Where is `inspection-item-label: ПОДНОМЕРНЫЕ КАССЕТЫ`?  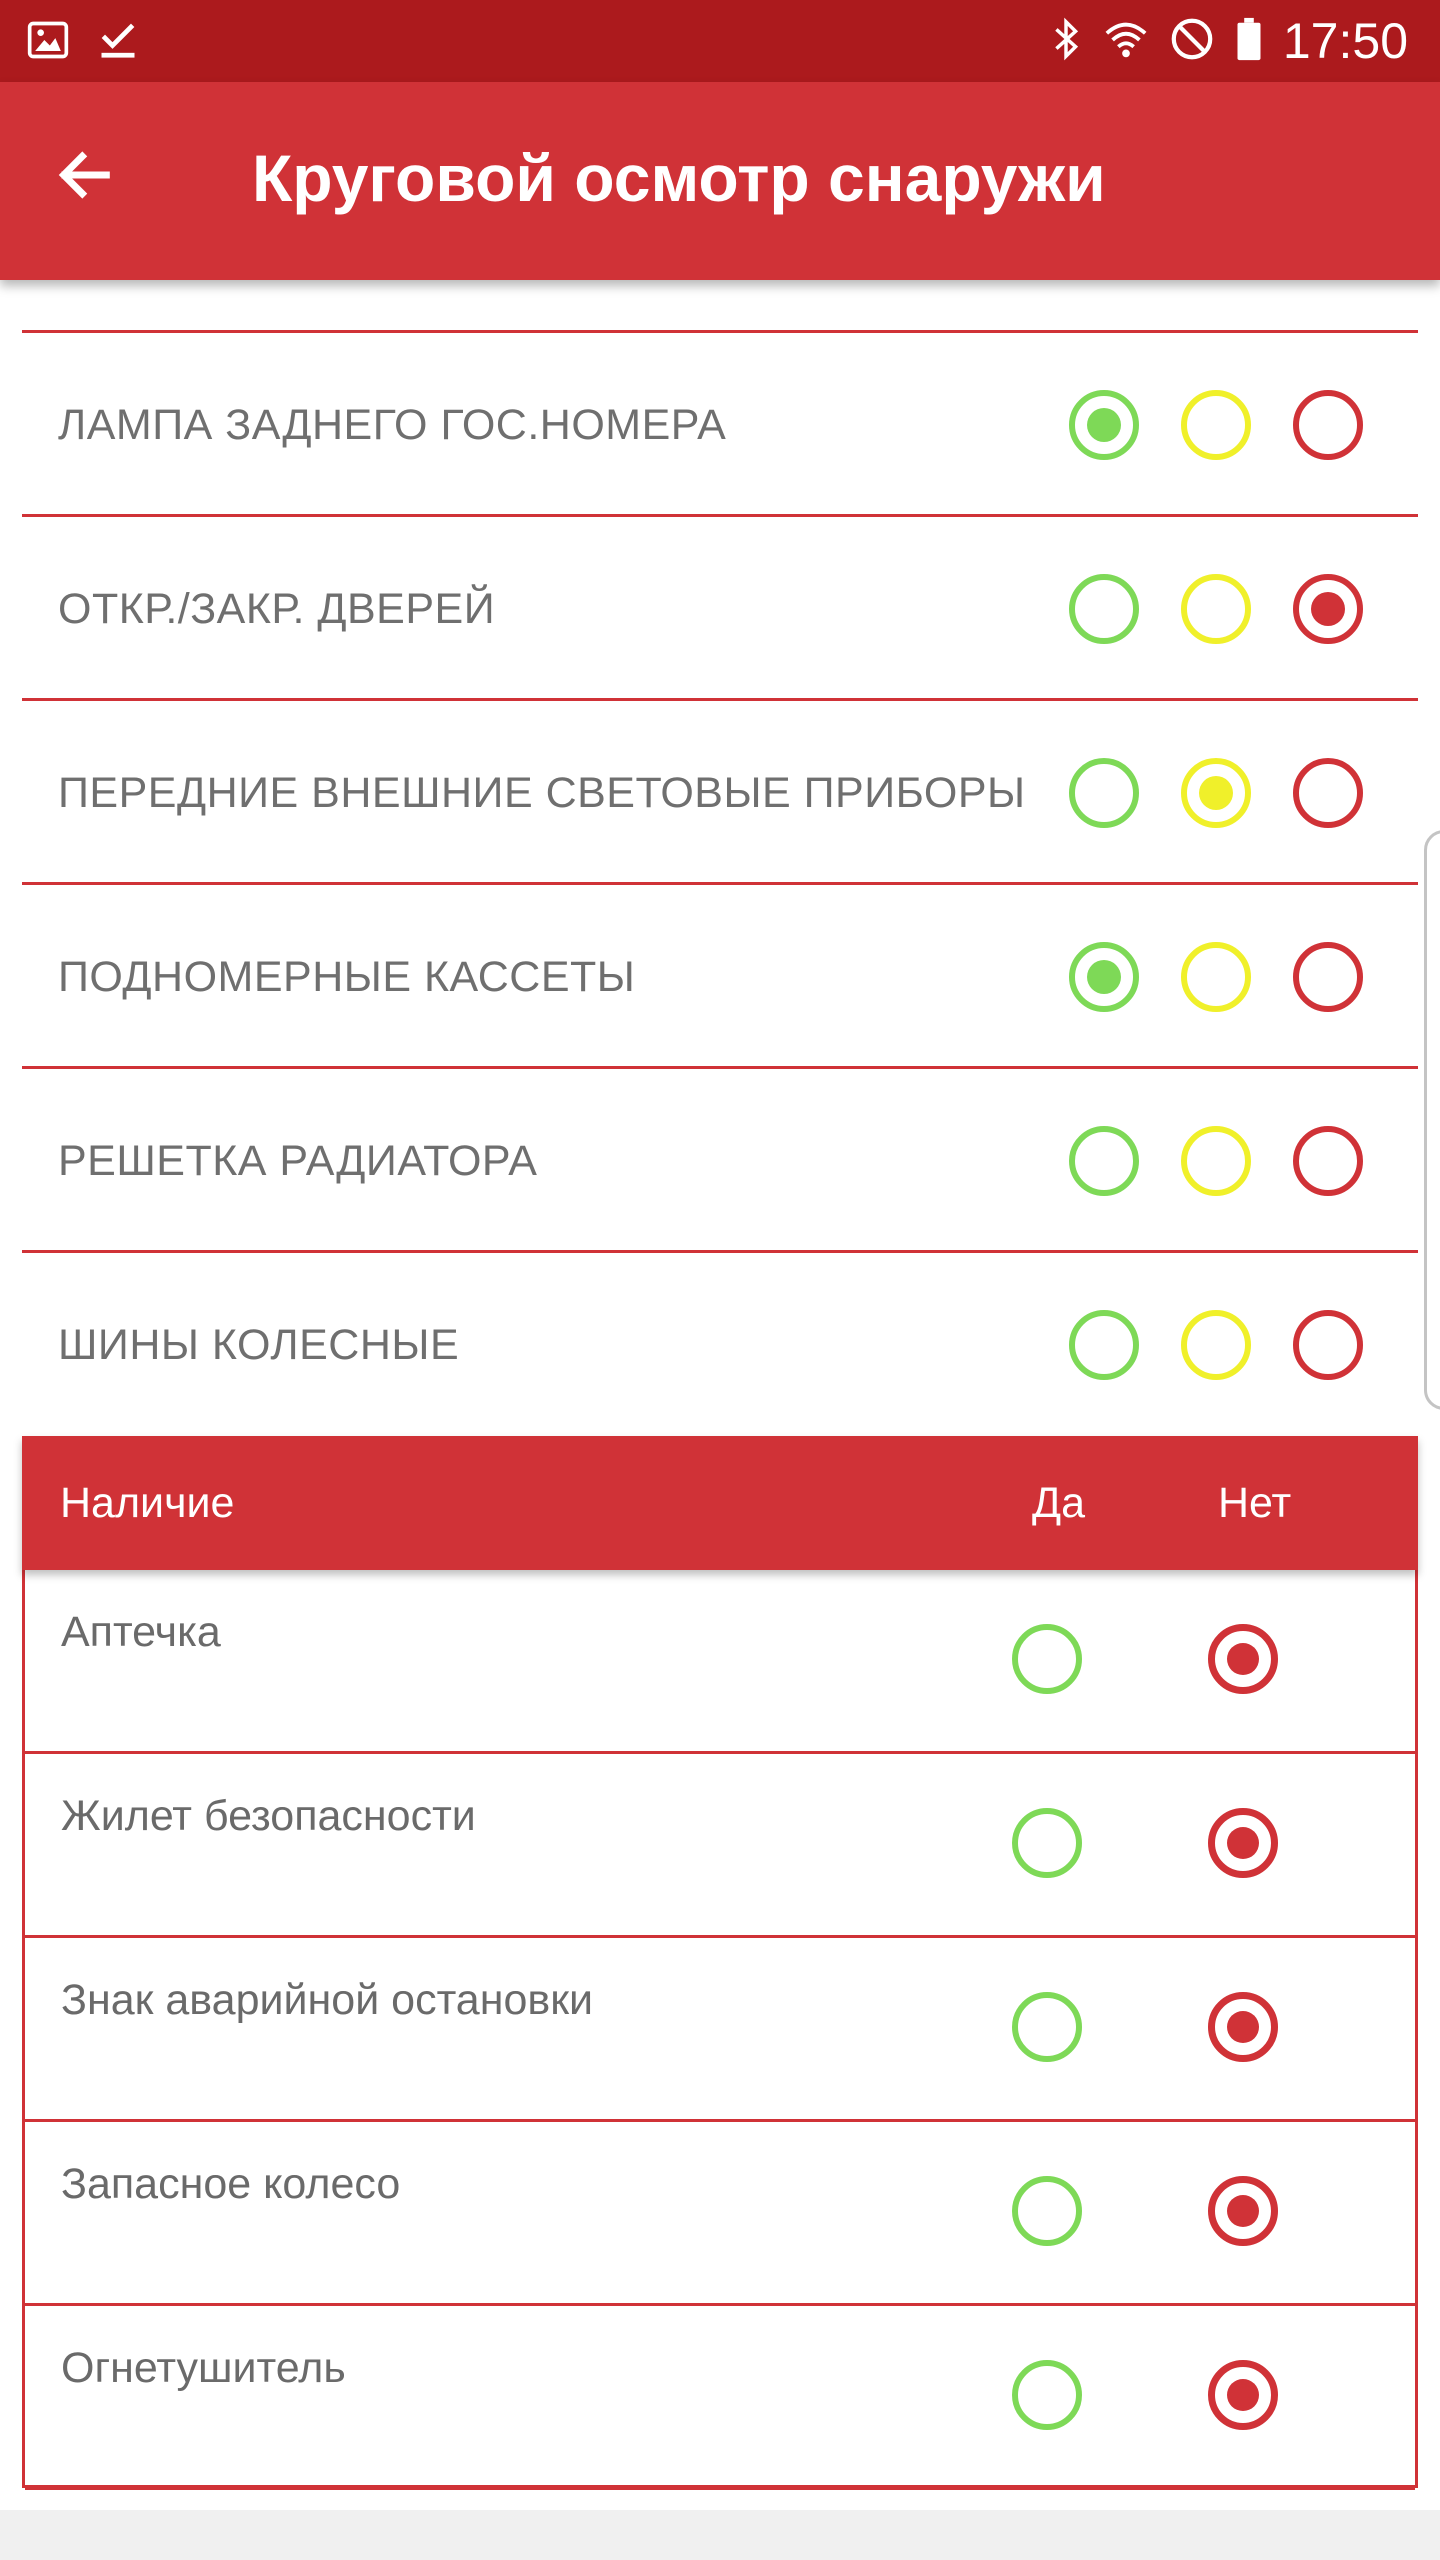
inspection-item-label: ПОДНОМЕРНЫЕ КАССЕТЫ is located at coordinates (347, 976).